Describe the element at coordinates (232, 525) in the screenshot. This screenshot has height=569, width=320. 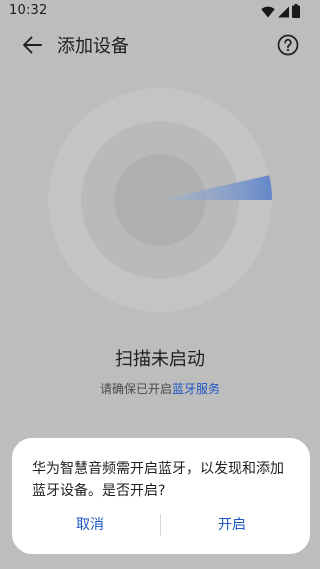
I see `enable-bluetooth-button: 开启` at that location.